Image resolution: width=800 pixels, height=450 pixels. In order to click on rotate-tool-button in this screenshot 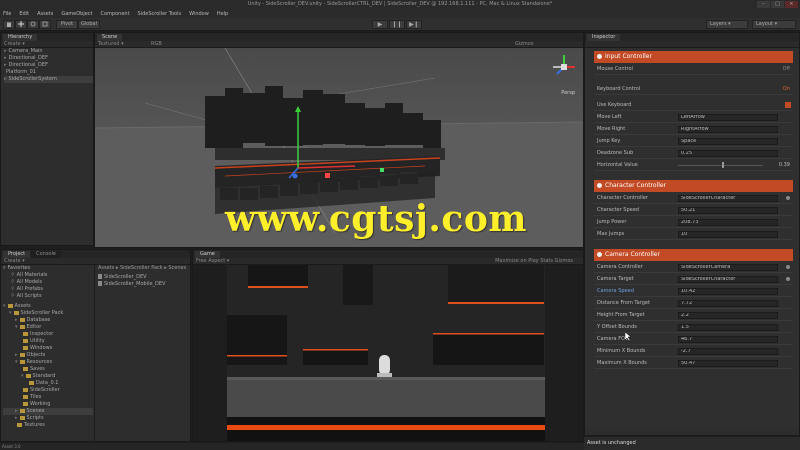, I will do `click(33, 24)`.